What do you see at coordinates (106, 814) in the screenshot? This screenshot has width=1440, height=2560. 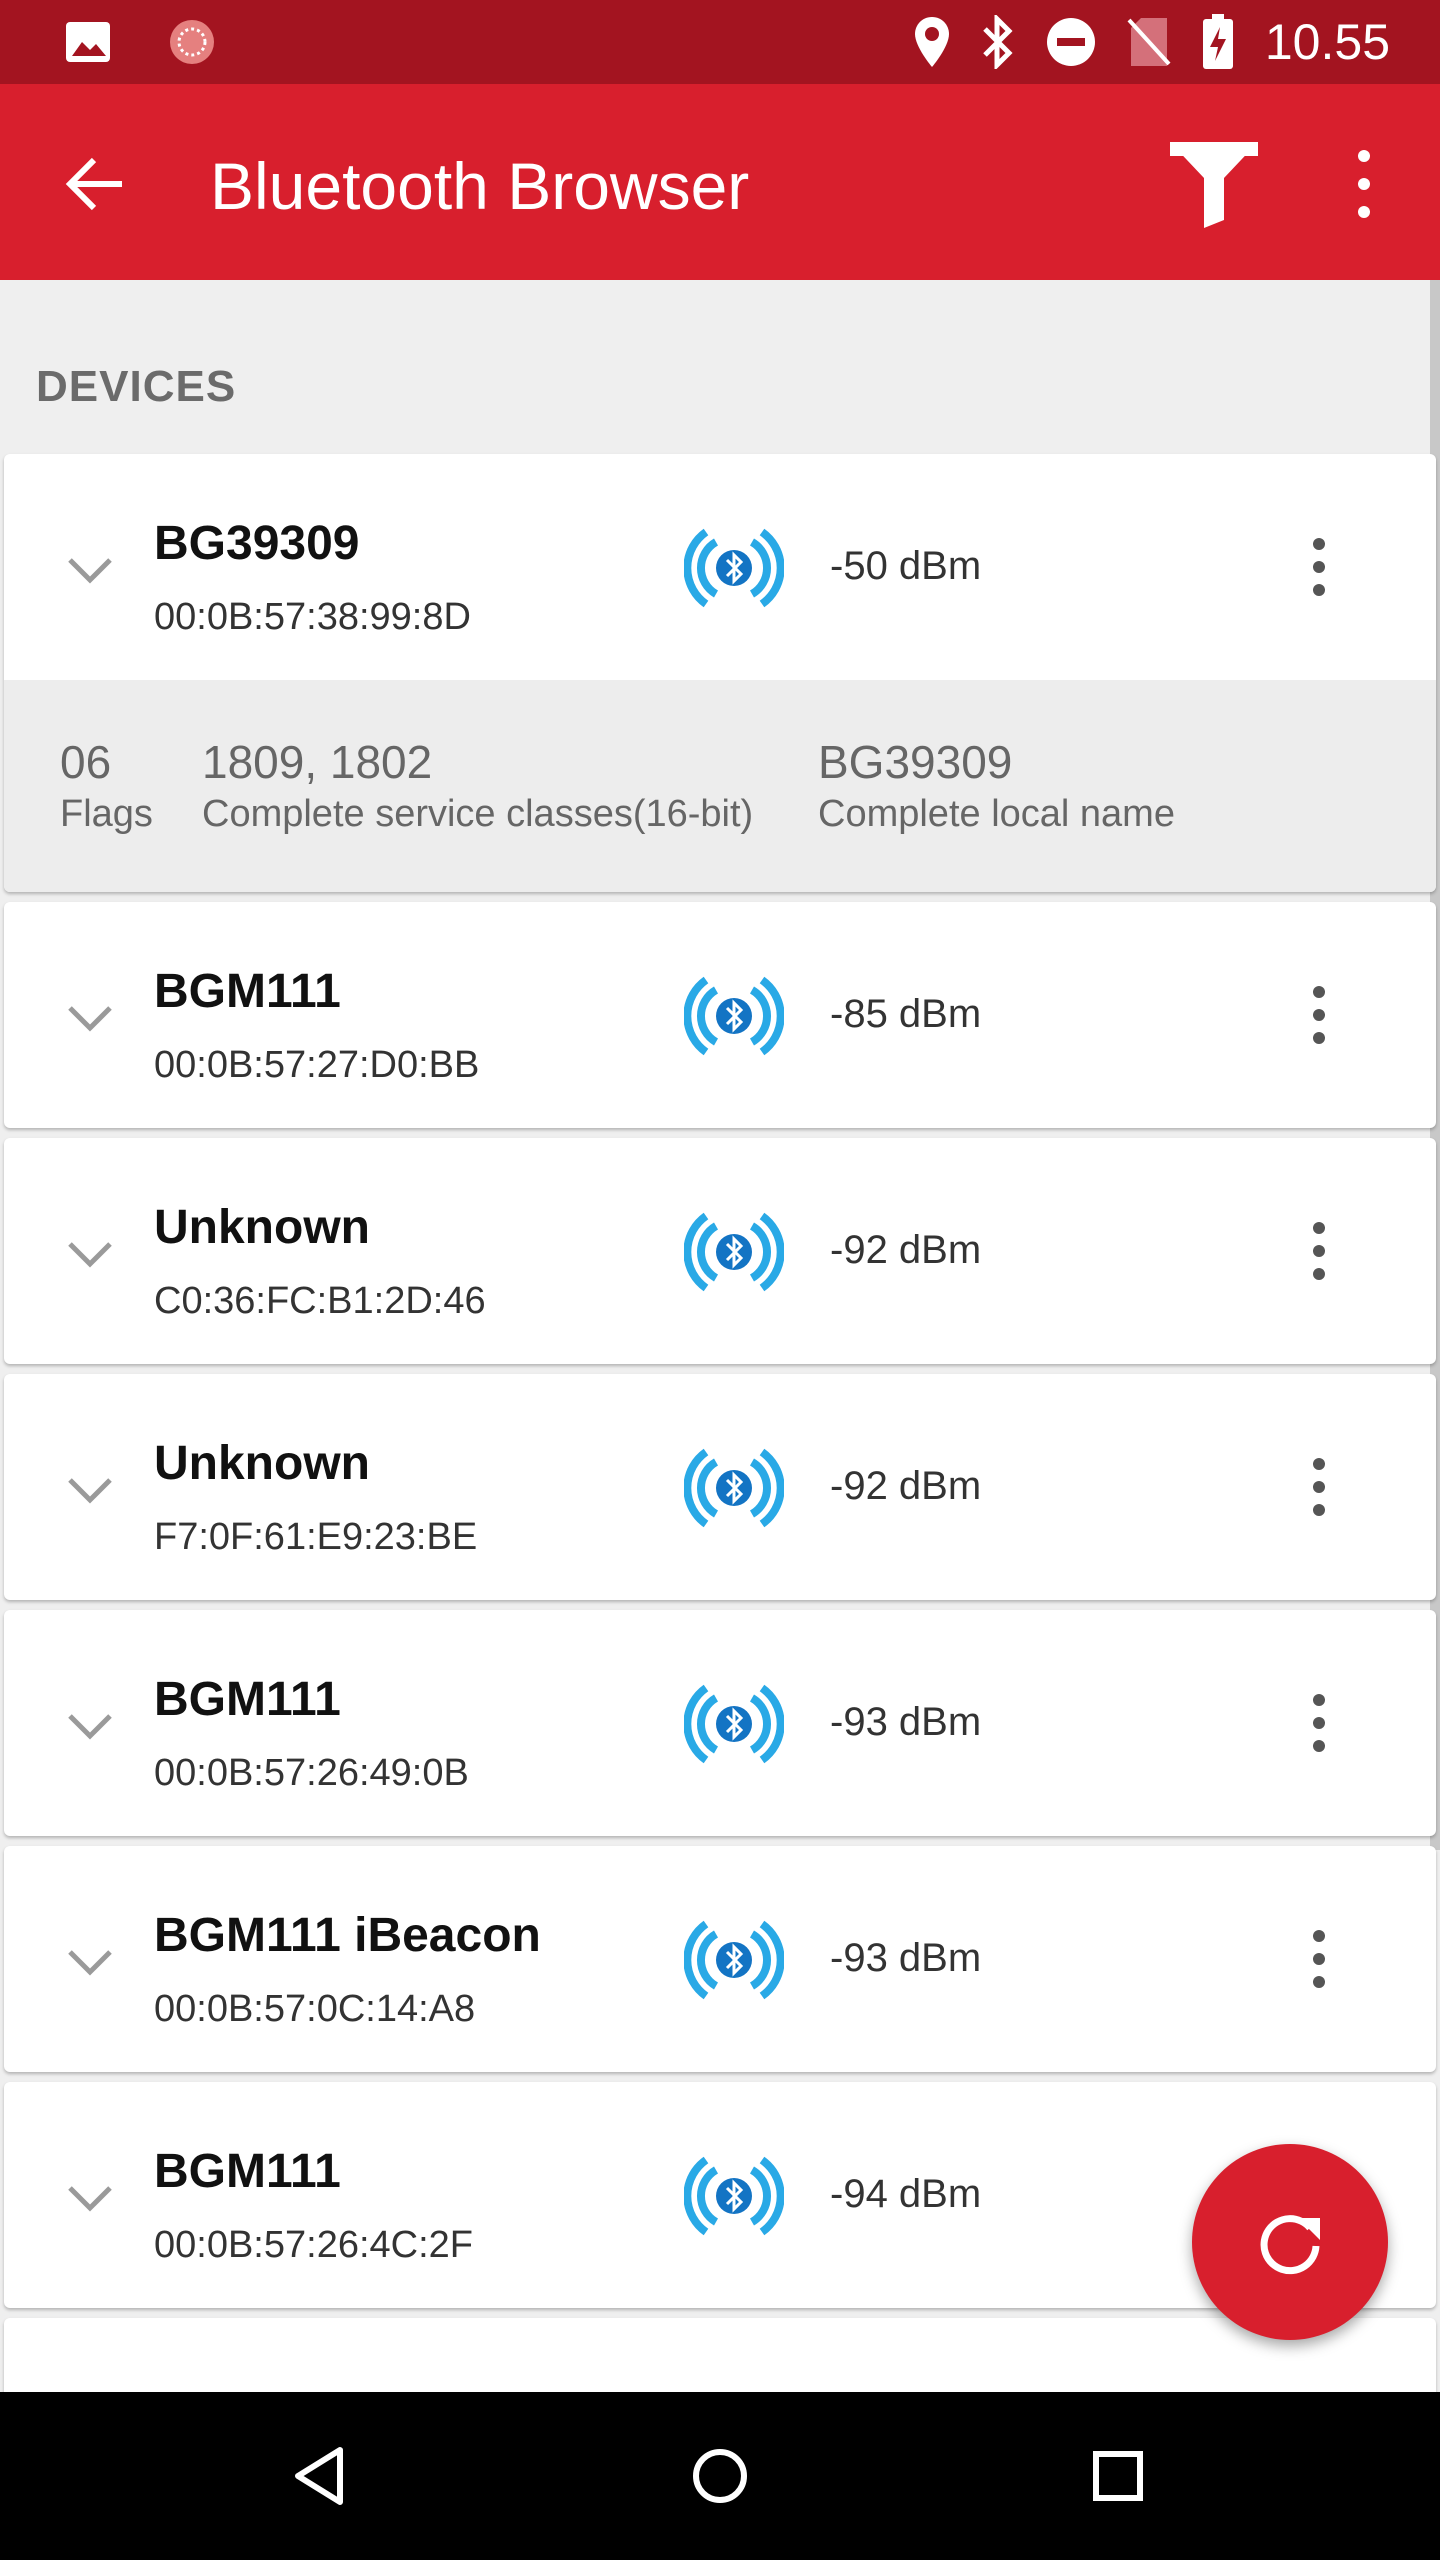 I see `advertisement-label: Flags` at bounding box center [106, 814].